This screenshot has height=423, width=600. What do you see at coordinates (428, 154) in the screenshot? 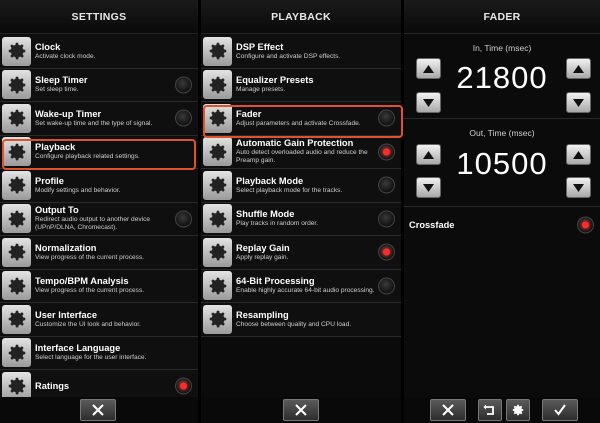
I see `fader-out-up-button` at bounding box center [428, 154].